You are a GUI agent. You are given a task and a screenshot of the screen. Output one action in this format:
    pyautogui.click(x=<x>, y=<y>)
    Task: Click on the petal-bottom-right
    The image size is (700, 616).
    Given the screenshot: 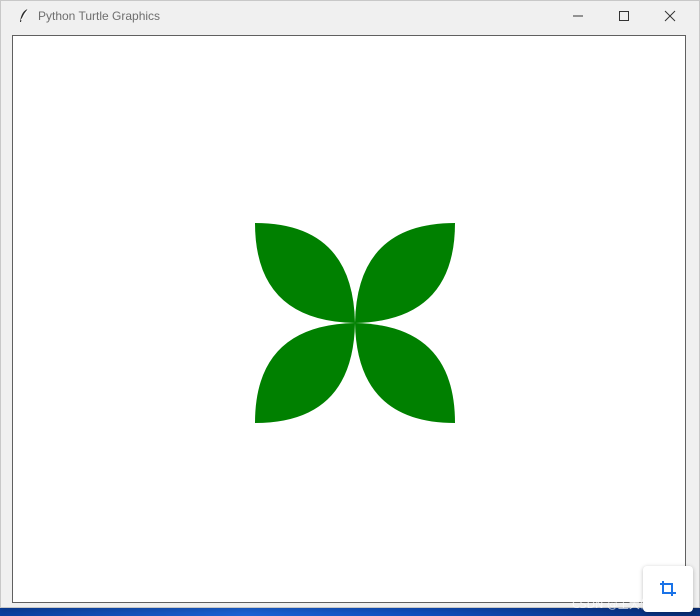 What is the action you would take?
    pyautogui.click(x=405, y=373)
    